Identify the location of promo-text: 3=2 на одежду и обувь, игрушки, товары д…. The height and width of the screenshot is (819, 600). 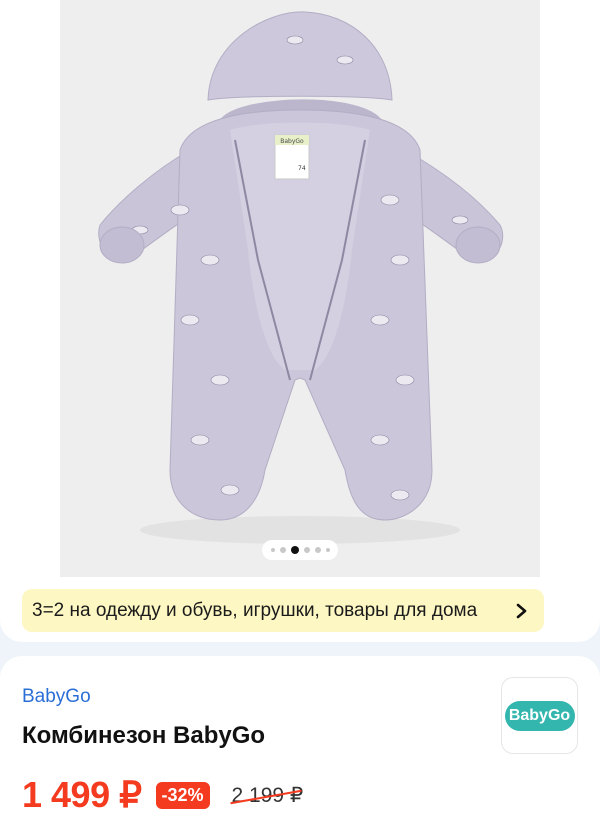
(255, 610).